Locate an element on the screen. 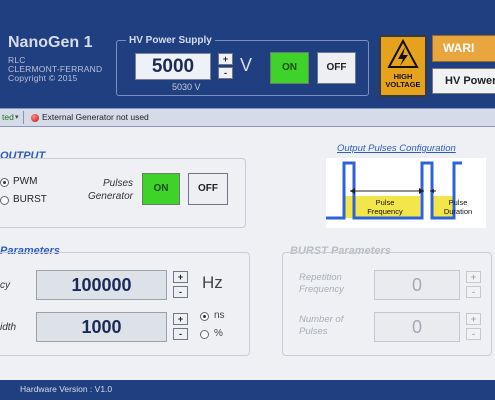 The height and width of the screenshot is (400, 495). app-subtitle: RLC CLERMONT-FERRAND Copyright © 2015 is located at coordinates (55, 69).